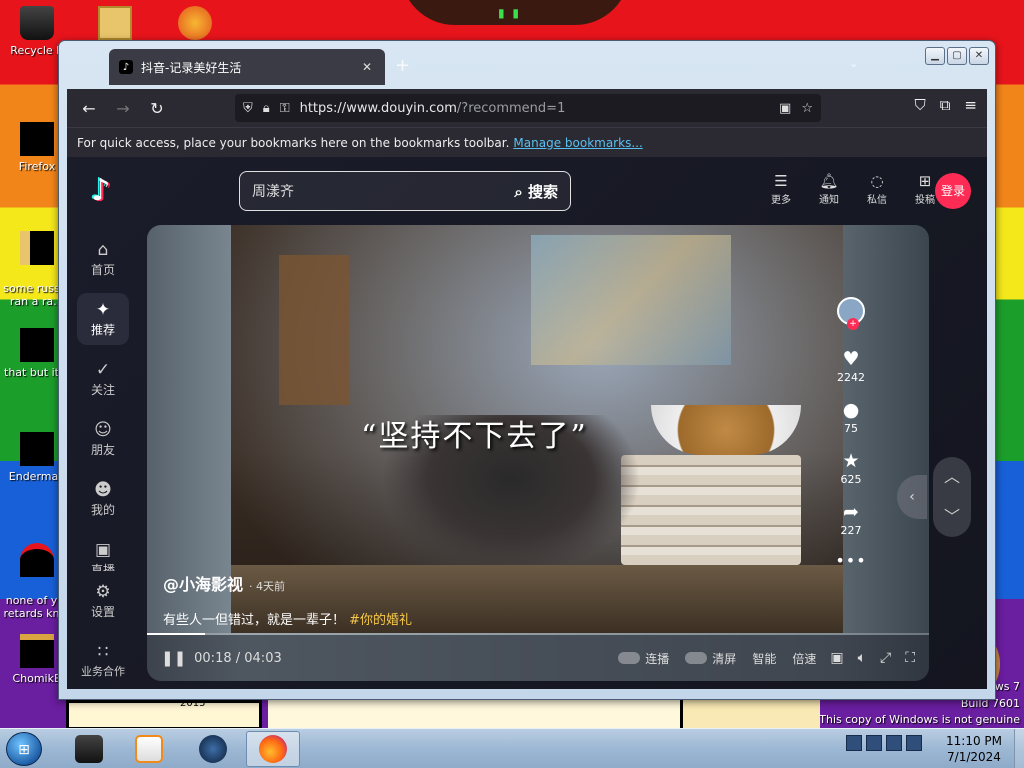 Image resolution: width=1024 pixels, height=768 pixels. I want to click on share-icon: ➦, so click(851, 512).